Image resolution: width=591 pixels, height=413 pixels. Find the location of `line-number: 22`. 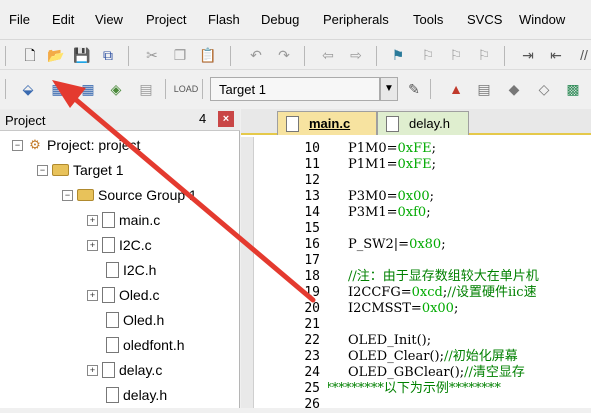

line-number: 22 is located at coordinates (312, 340).